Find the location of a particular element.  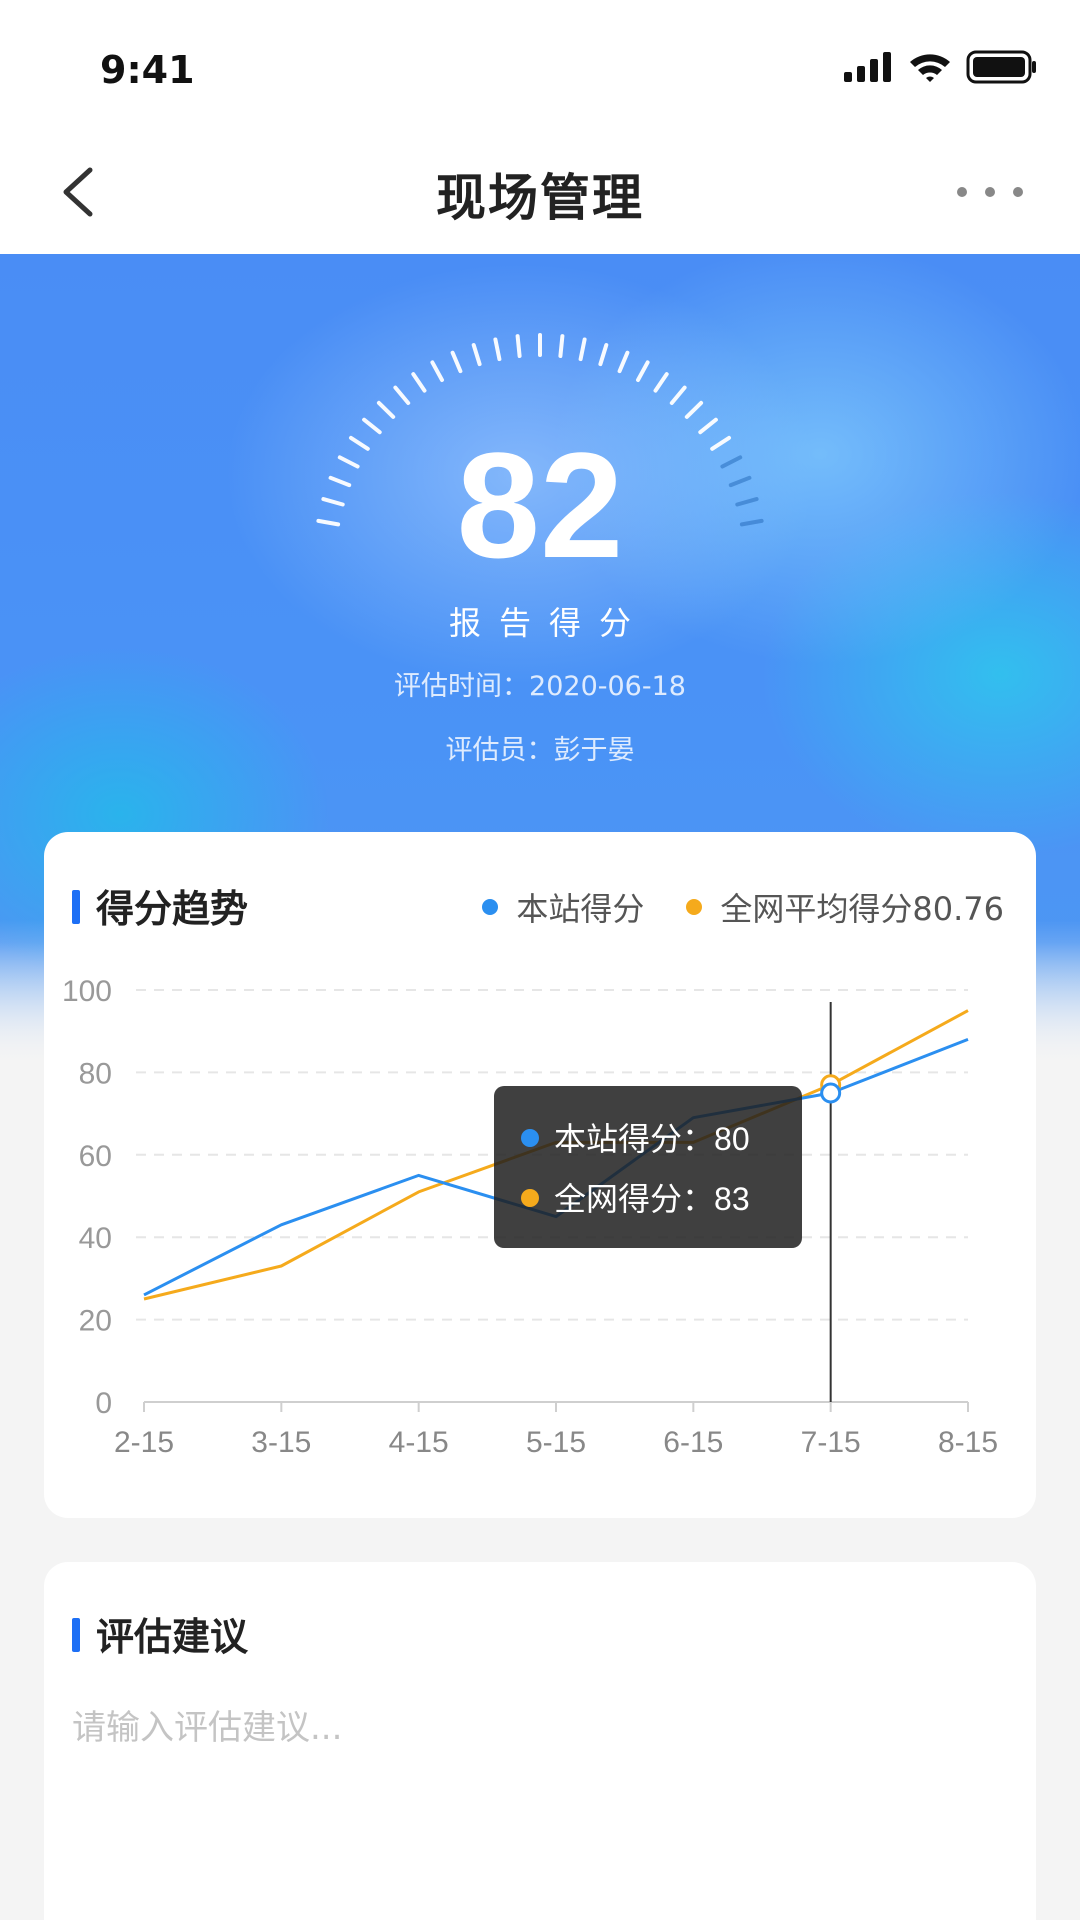

evaluator: 评估员：彭于晏 is located at coordinates (540, 750).